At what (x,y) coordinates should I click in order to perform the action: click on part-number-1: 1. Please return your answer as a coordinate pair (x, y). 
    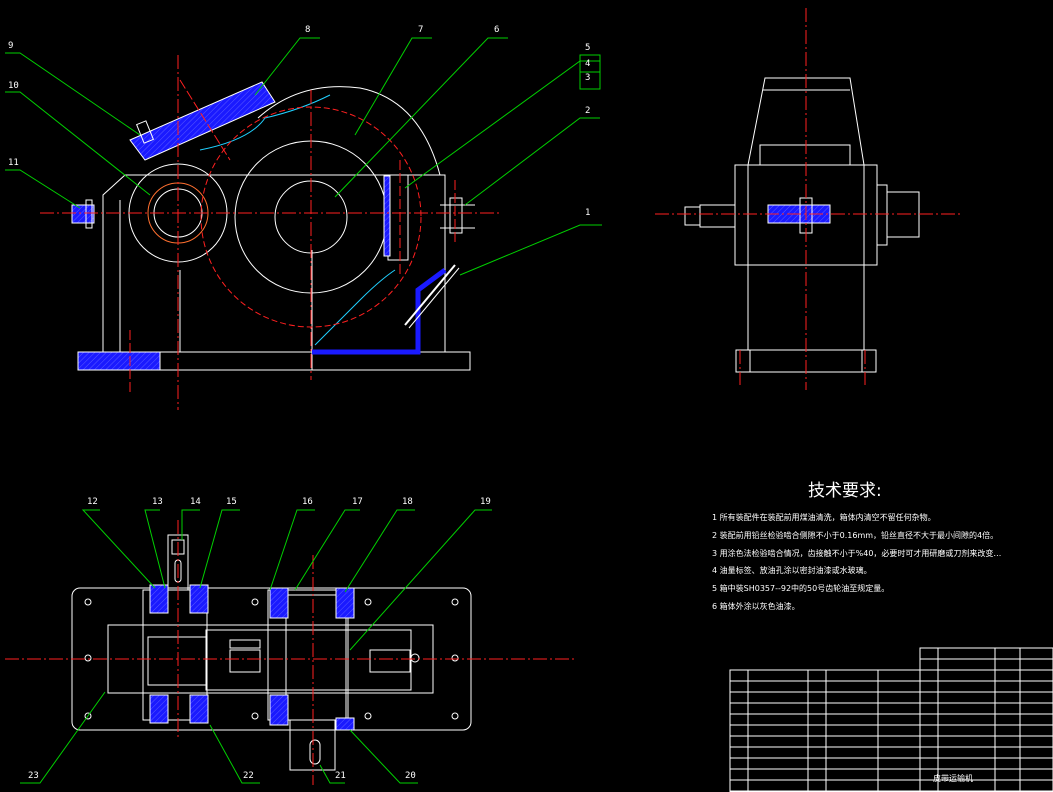
    Looking at the image, I should click on (587, 213).